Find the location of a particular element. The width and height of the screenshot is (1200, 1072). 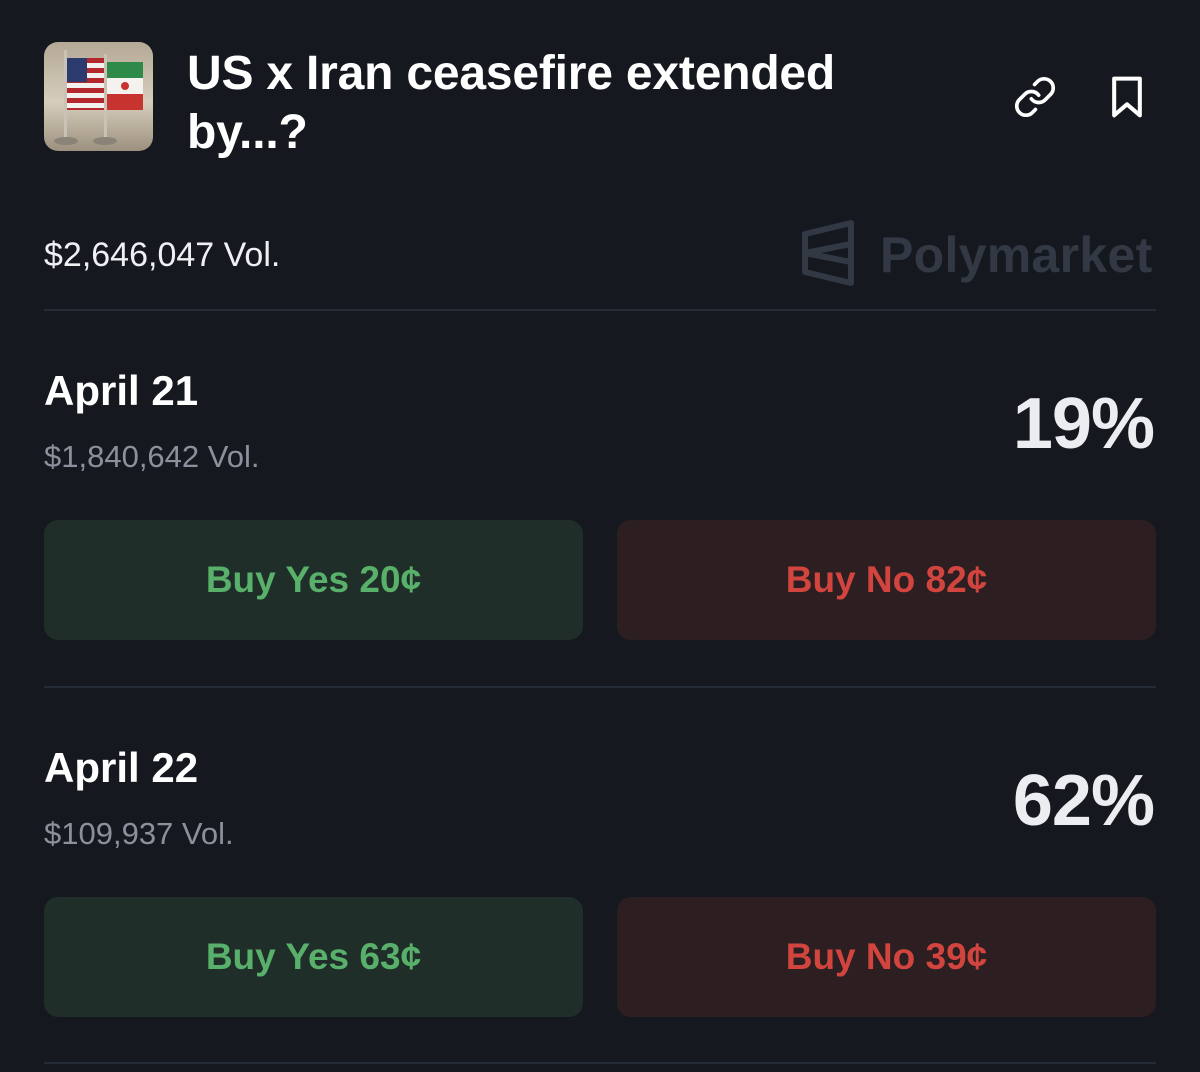

buy-no-button: Buy No 39¢ is located at coordinates (886, 957).